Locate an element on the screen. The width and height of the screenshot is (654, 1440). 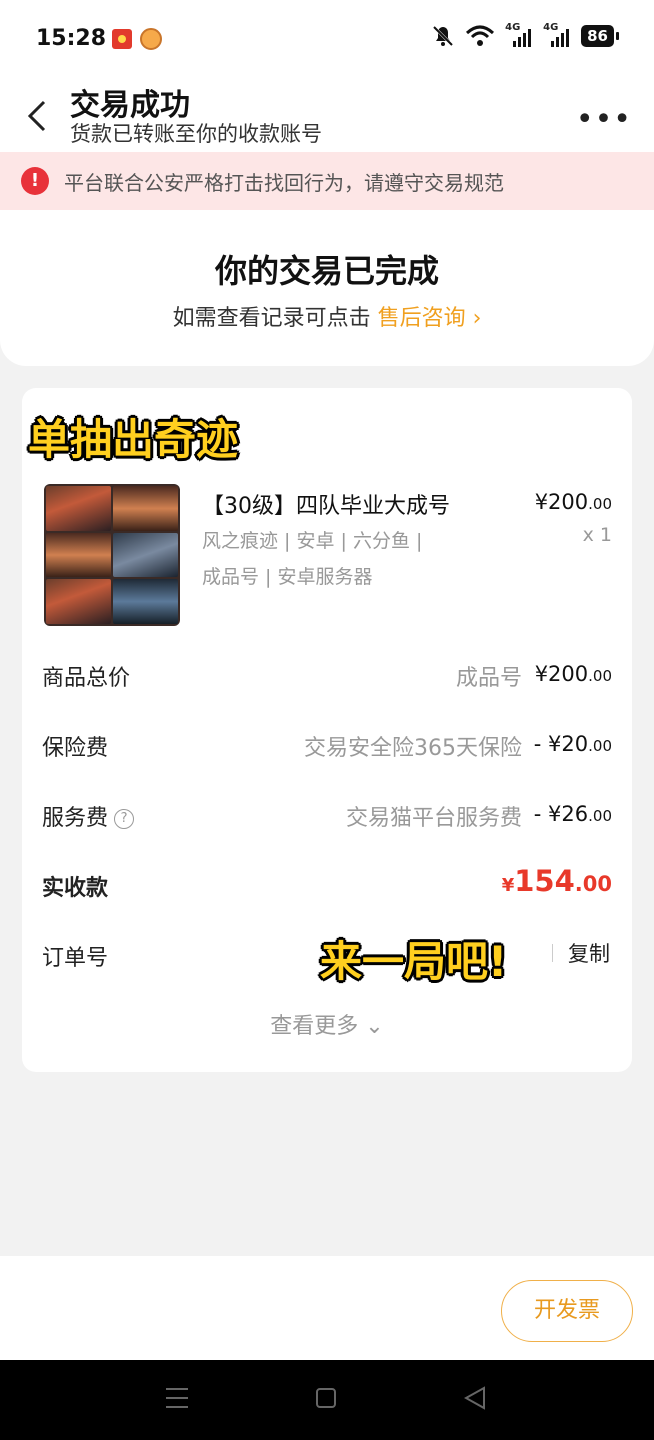
overlay-caption-top: 单抽出奇迹 is located at coordinates (133, 439).